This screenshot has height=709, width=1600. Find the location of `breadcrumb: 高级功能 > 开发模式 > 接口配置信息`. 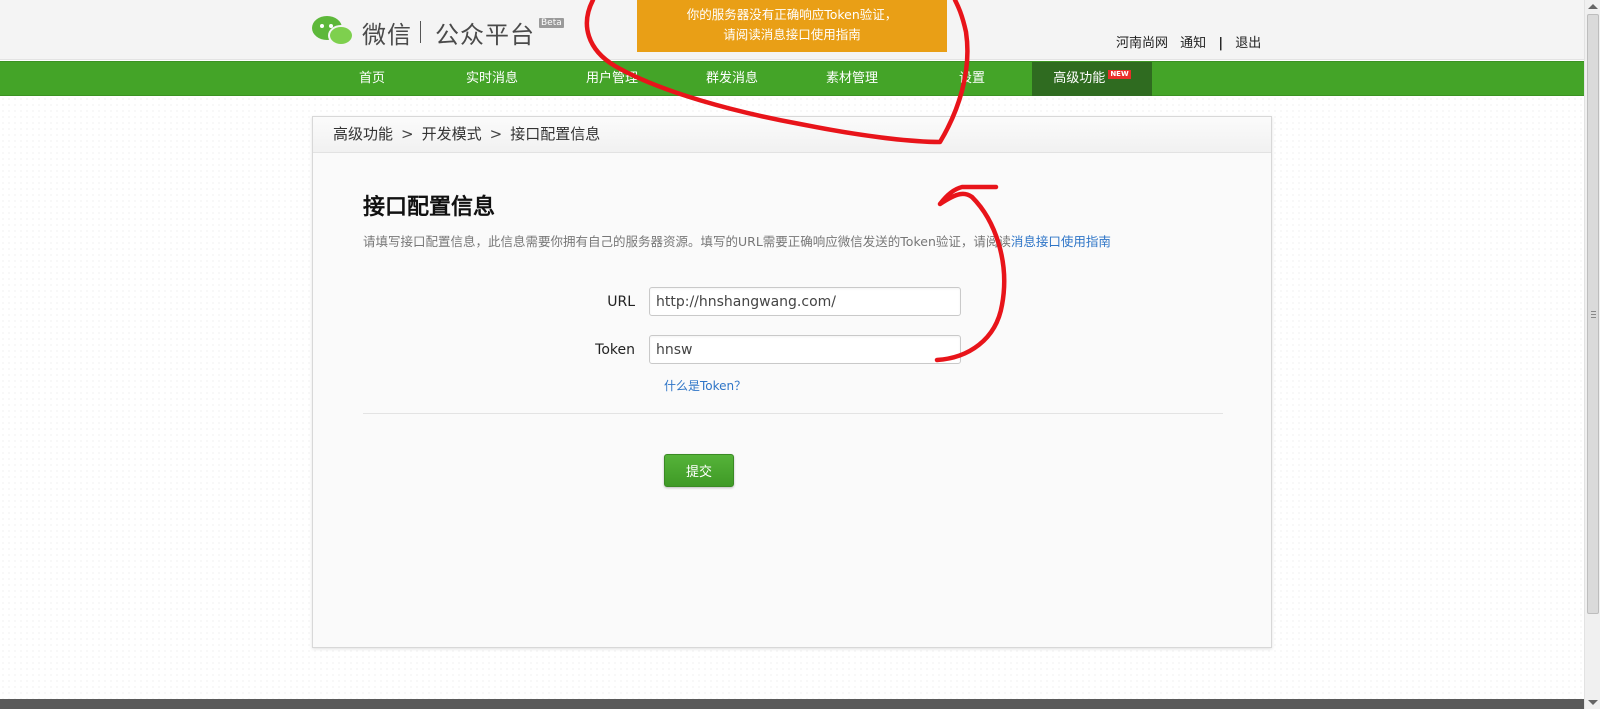

breadcrumb: 高级功能 > 开发模式 > 接口配置信息 is located at coordinates (792, 135).